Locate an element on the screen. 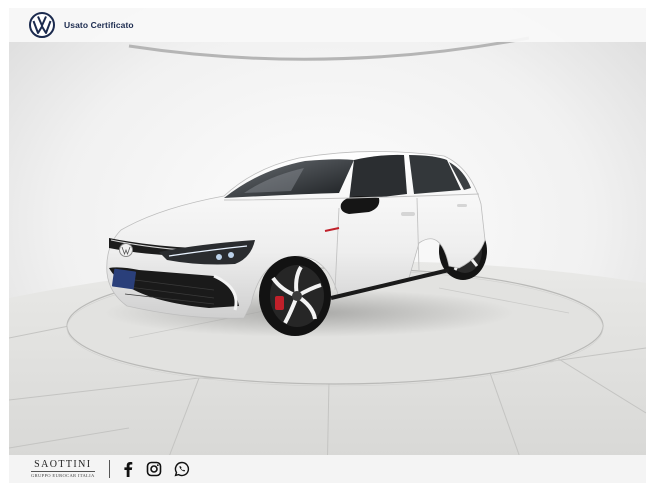 The image size is (648, 483). dealer-subtitle: GRUPPO EUROCAR ITALIA is located at coordinates (63, 474).